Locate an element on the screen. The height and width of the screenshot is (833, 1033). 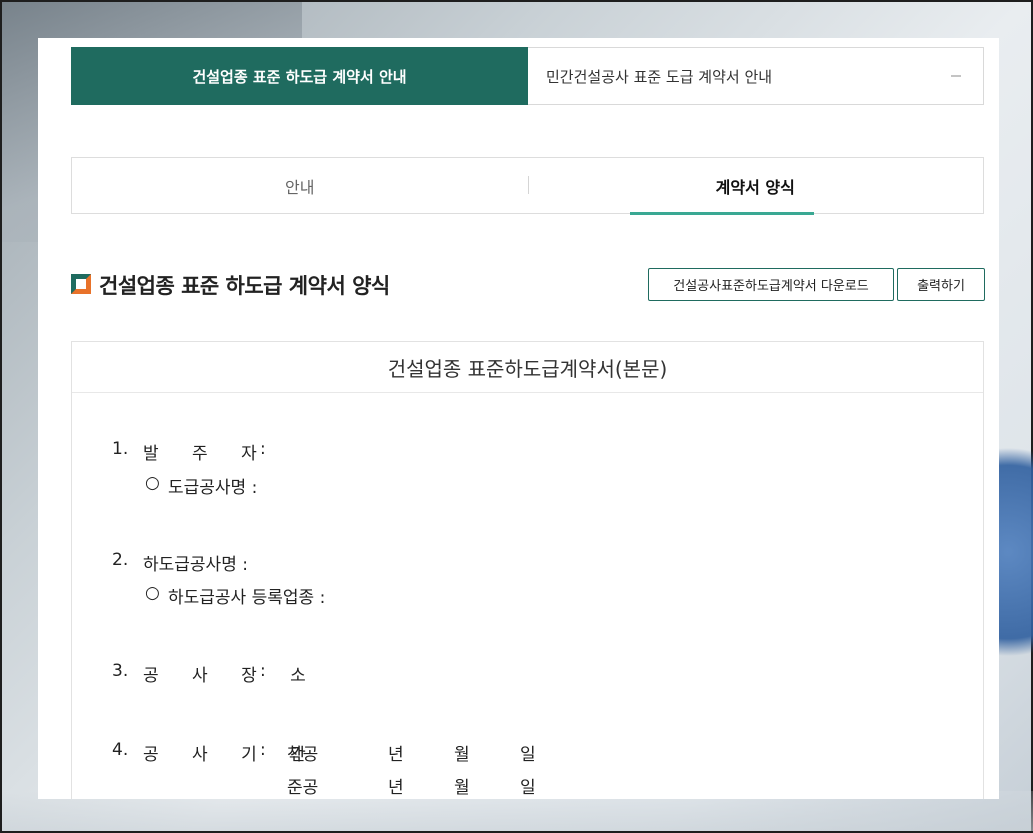
item3-colon: : is located at coordinates (263, 671).